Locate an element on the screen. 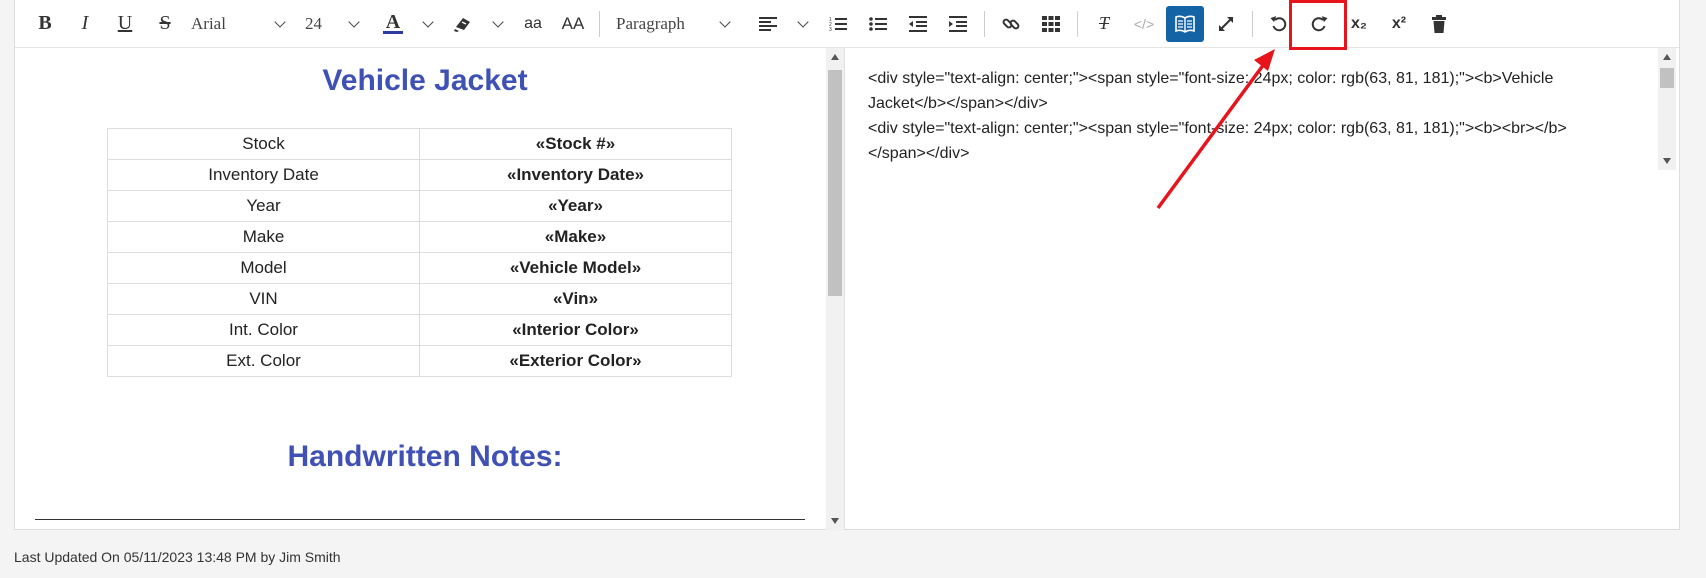 The image size is (1706, 578). align-button is located at coordinates (768, 24).